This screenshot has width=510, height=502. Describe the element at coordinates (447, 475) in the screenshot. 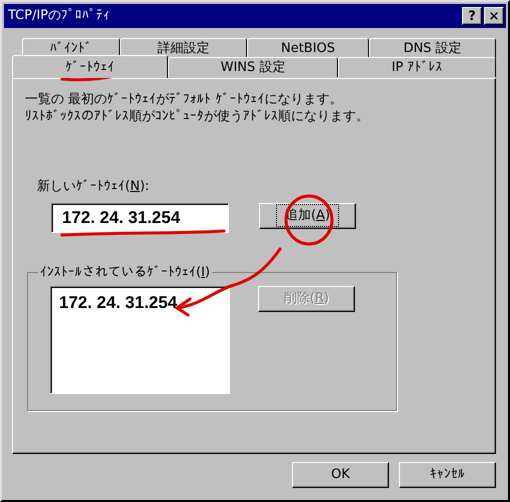

I see `cancel-button: ｷｬﾝｾﾙ` at that location.